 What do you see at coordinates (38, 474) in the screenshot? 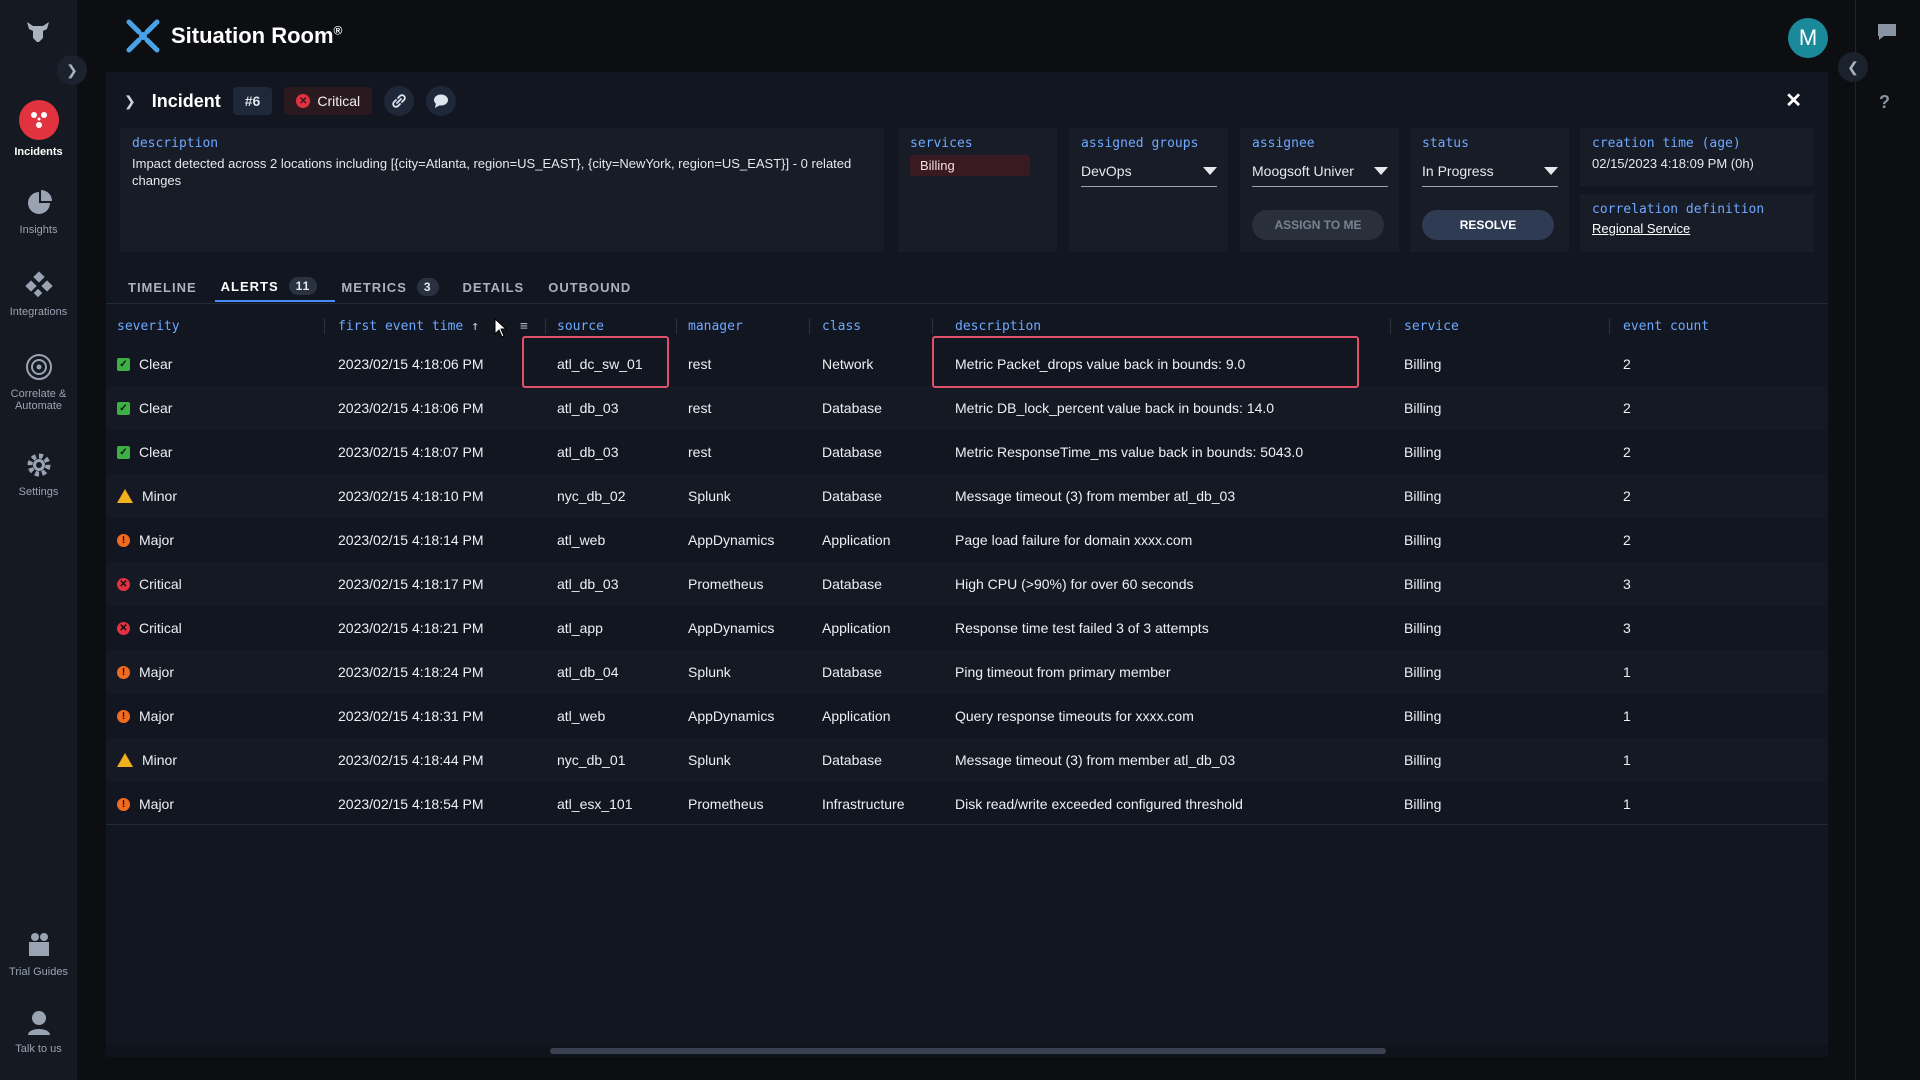
I see `nav-item-settings: Settings` at bounding box center [38, 474].